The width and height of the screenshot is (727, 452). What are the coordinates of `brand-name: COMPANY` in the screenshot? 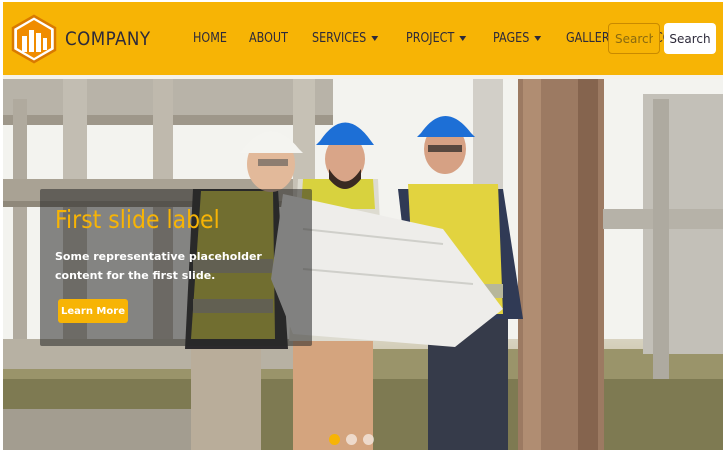 It's located at (108, 38).